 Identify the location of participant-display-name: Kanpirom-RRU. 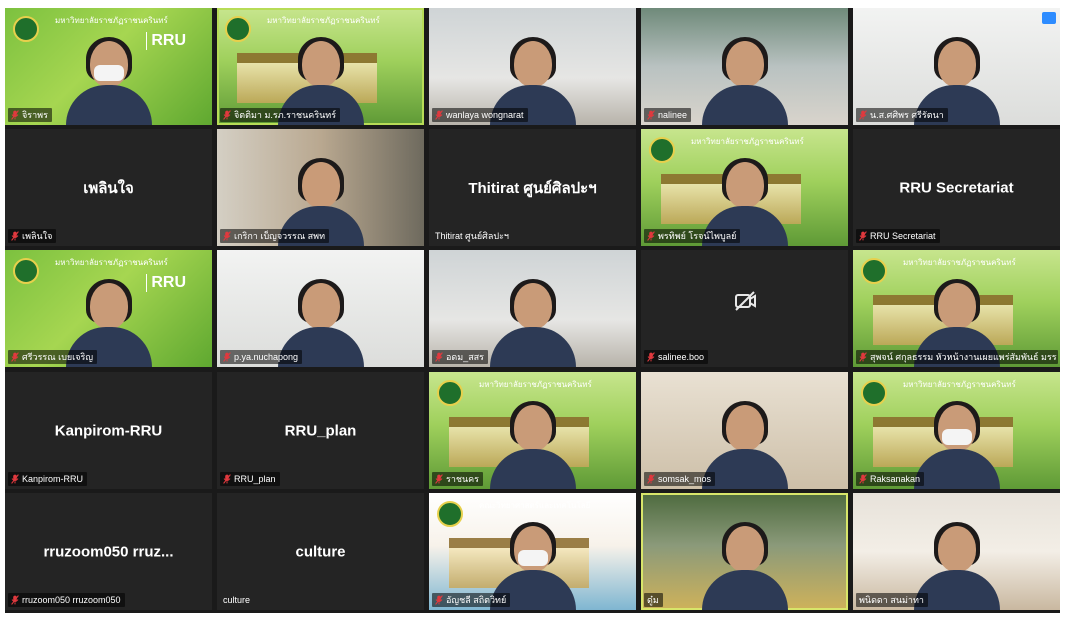
(108, 430).